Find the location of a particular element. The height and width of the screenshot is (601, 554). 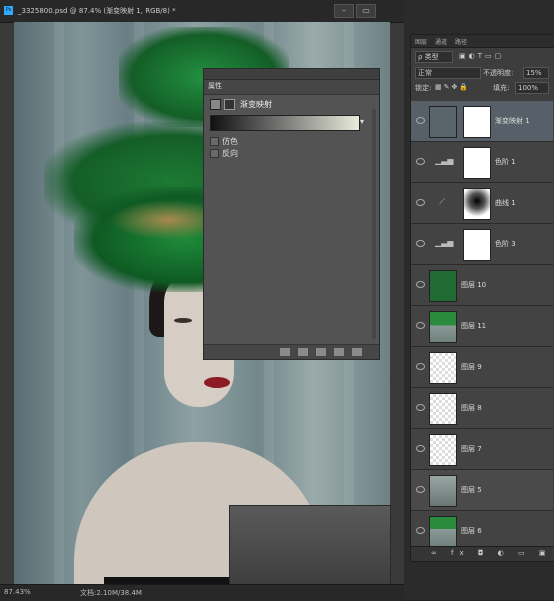

navigator-overlay is located at coordinates (310, 548).